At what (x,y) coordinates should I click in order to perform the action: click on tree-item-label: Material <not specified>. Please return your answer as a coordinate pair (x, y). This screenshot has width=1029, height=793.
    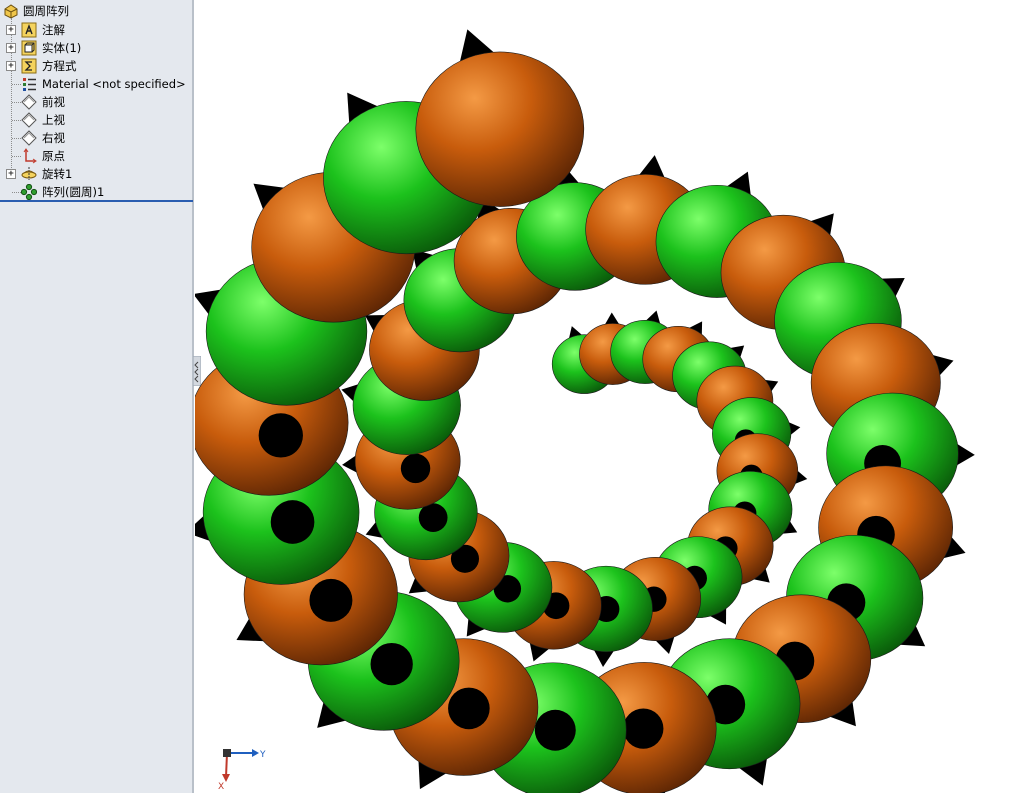
    Looking at the image, I should click on (114, 84).